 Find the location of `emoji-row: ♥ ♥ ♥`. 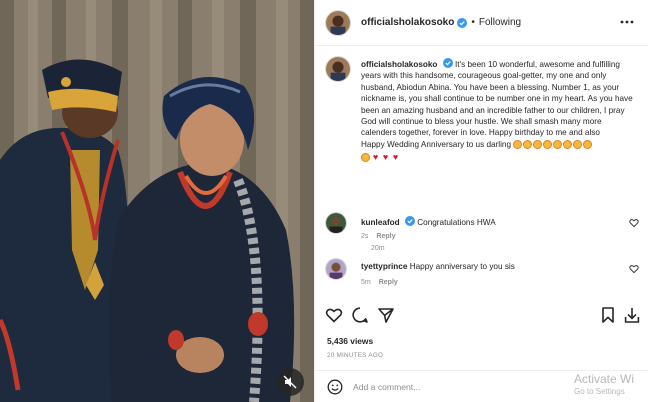

emoji-row: ♥ ♥ ♥ is located at coordinates (499, 156).